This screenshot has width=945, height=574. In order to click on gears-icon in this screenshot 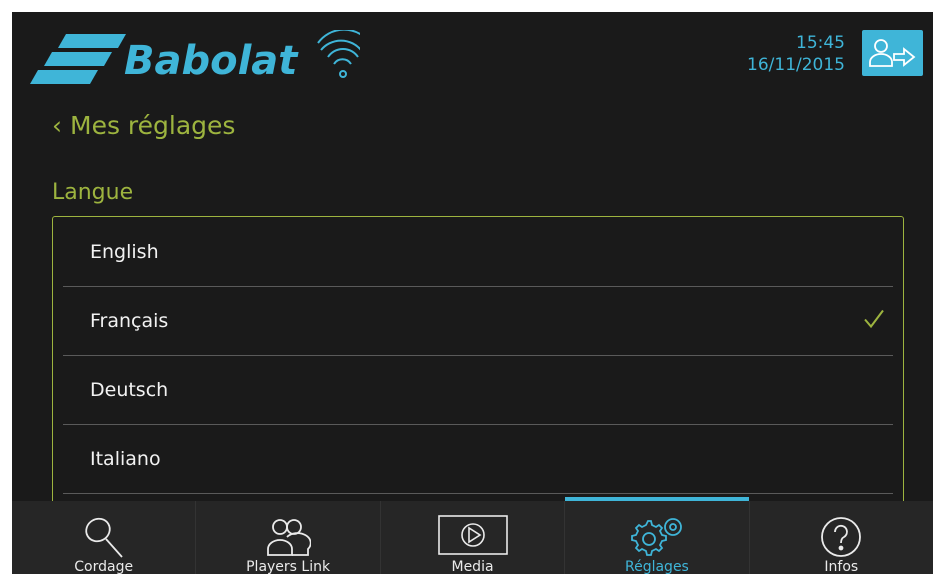, I will do `click(657, 539)`.